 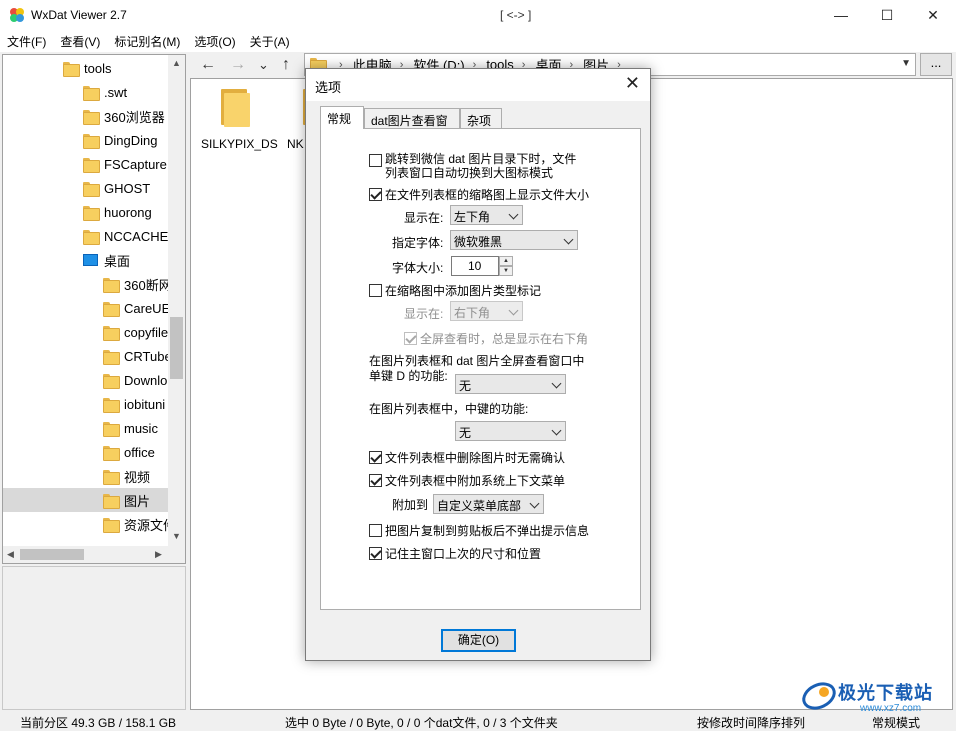 What do you see at coordinates (479, 194) in the screenshot?
I see `opt-show-file-size: 在文件列表框的缩略图上显示文件大小` at bounding box center [479, 194].